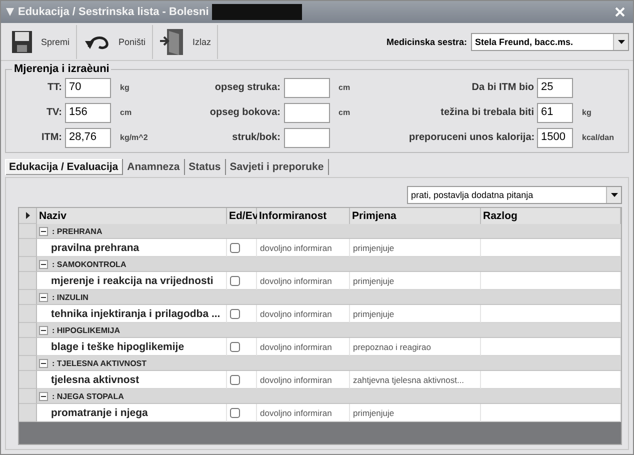 The height and width of the screenshot is (455, 634). I want to click on group-row: : PREHRANA, so click(329, 231).